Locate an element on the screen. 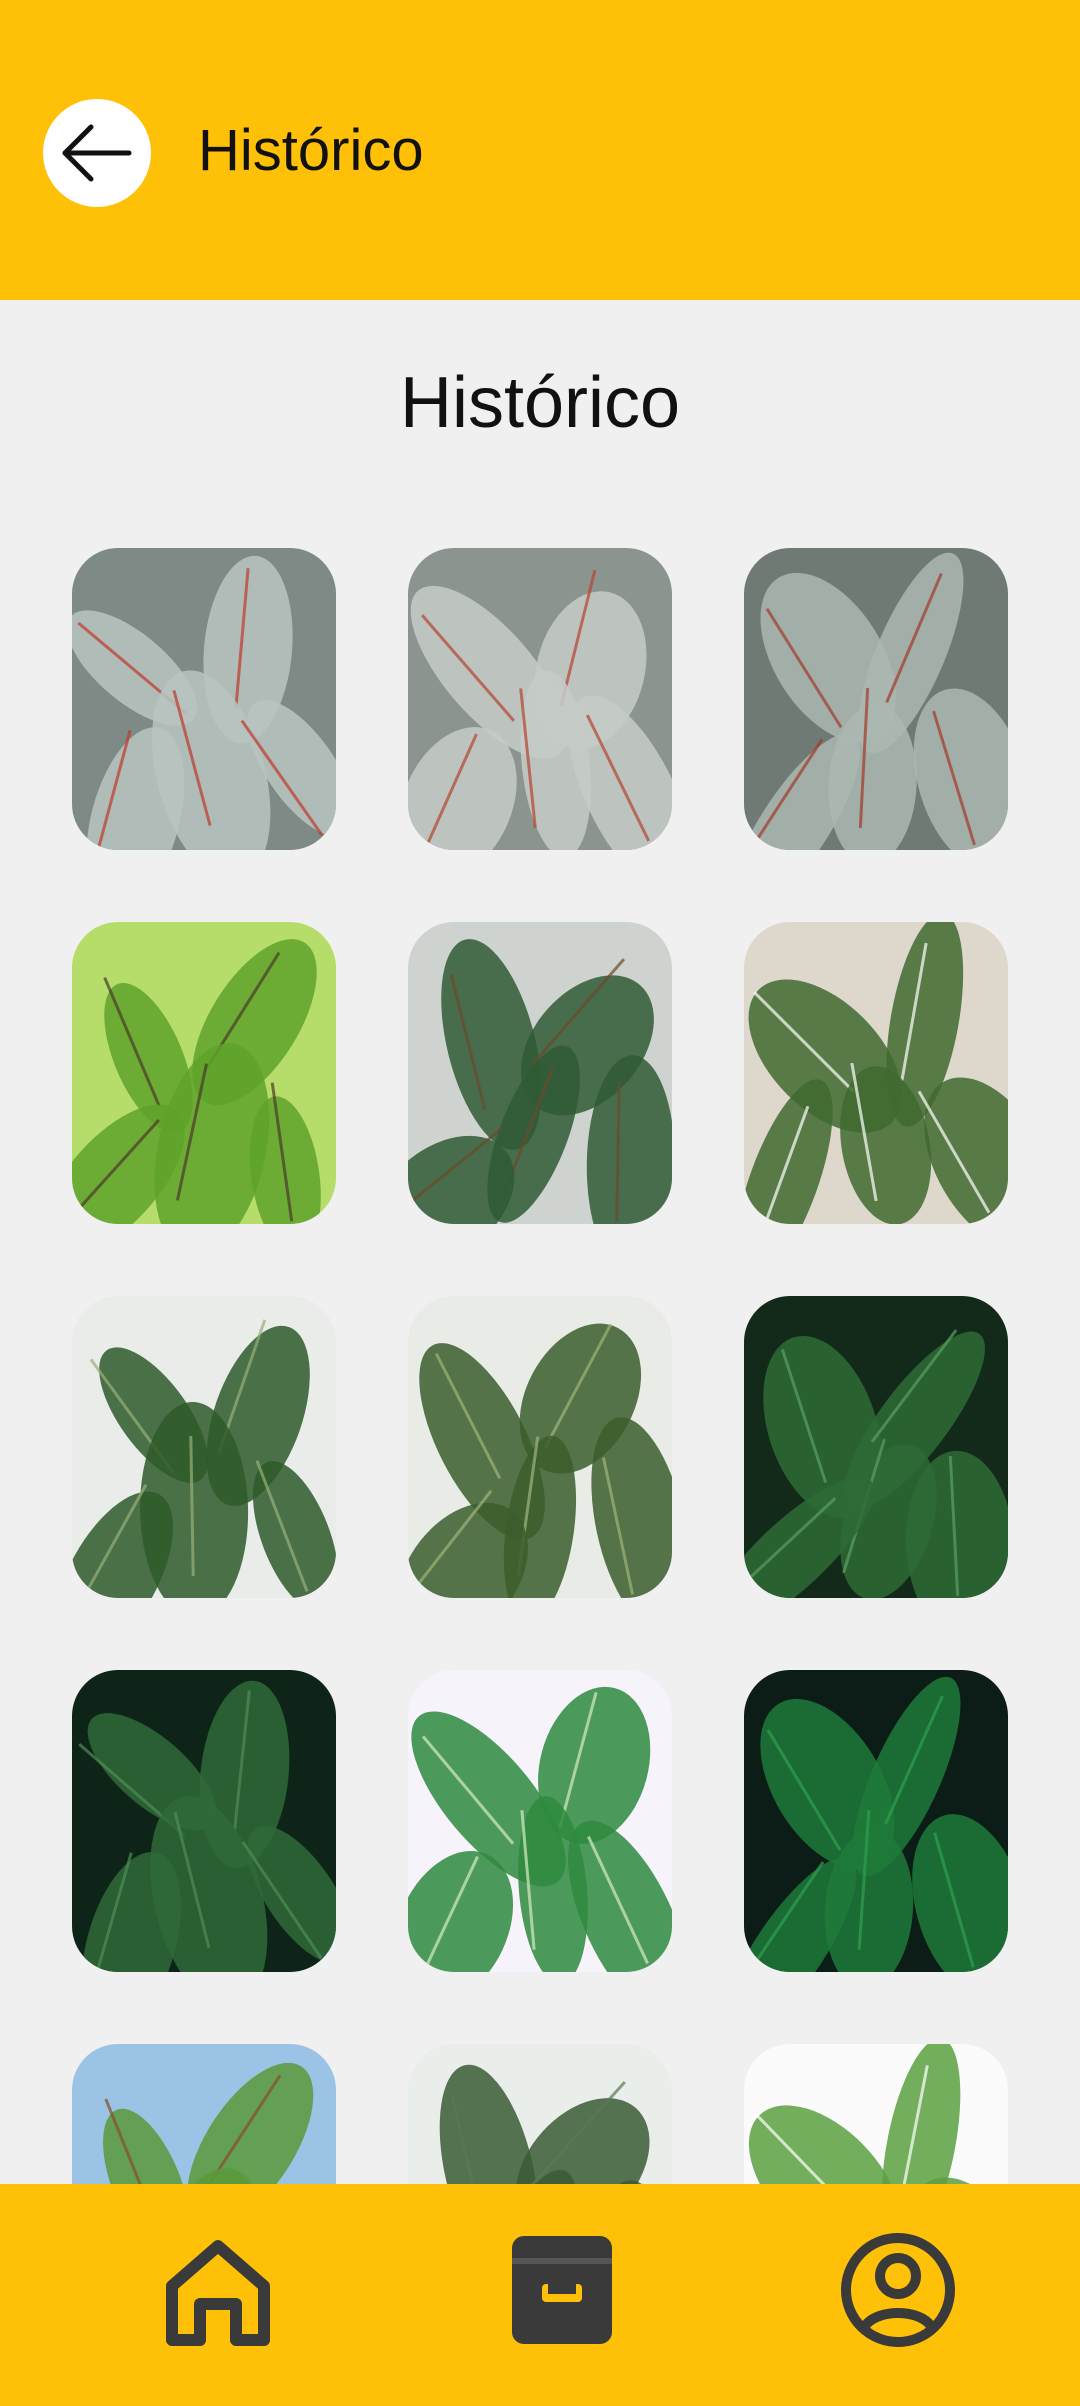 Image resolution: width=1080 pixels, height=2406 pixels. nav-home-button is located at coordinates (218, 2290).